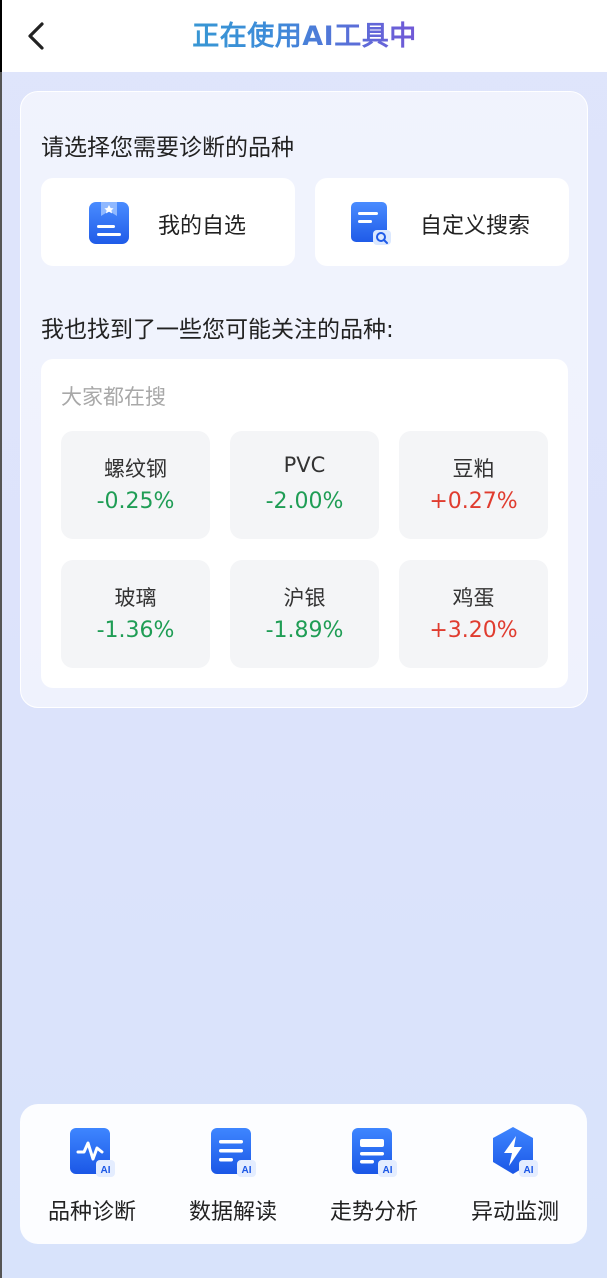 Image resolution: width=607 pixels, height=1278 pixels. I want to click on lightning-ai-icon: AI, so click(515, 1152).